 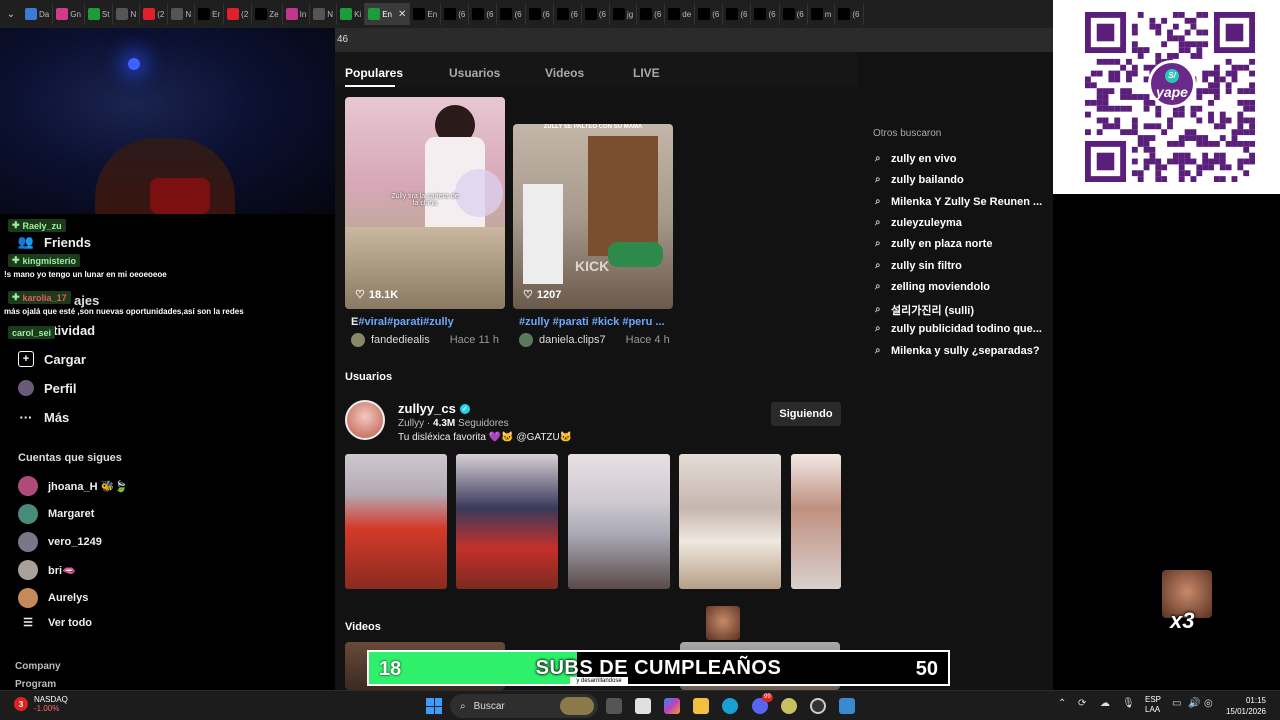 What do you see at coordinates (680, 14) in the screenshot?
I see `browser-tab: de` at bounding box center [680, 14].